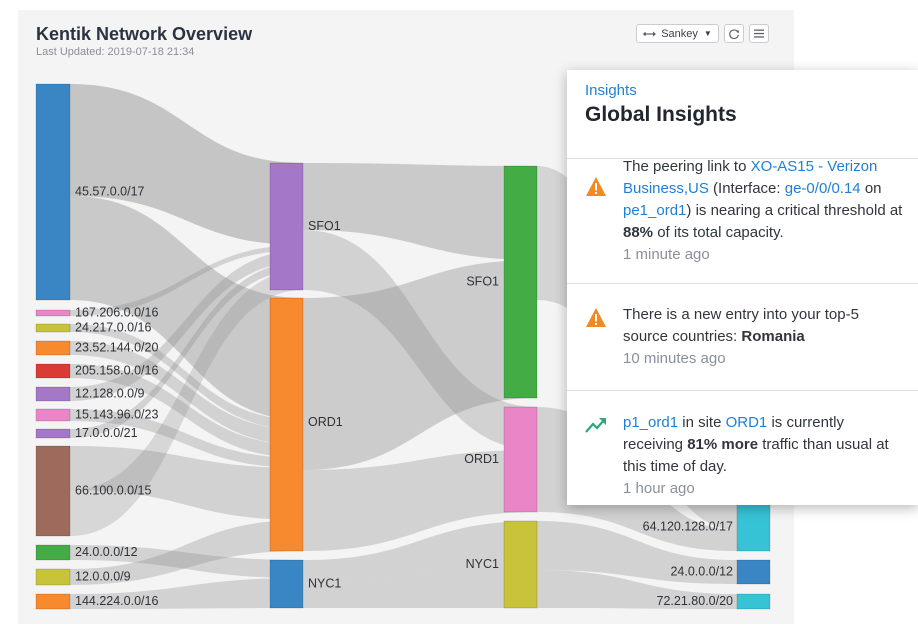 The height and width of the screenshot is (627, 918). What do you see at coordinates (116, 347) in the screenshot?
I see `source-label: 23.52.144.0/20` at bounding box center [116, 347].